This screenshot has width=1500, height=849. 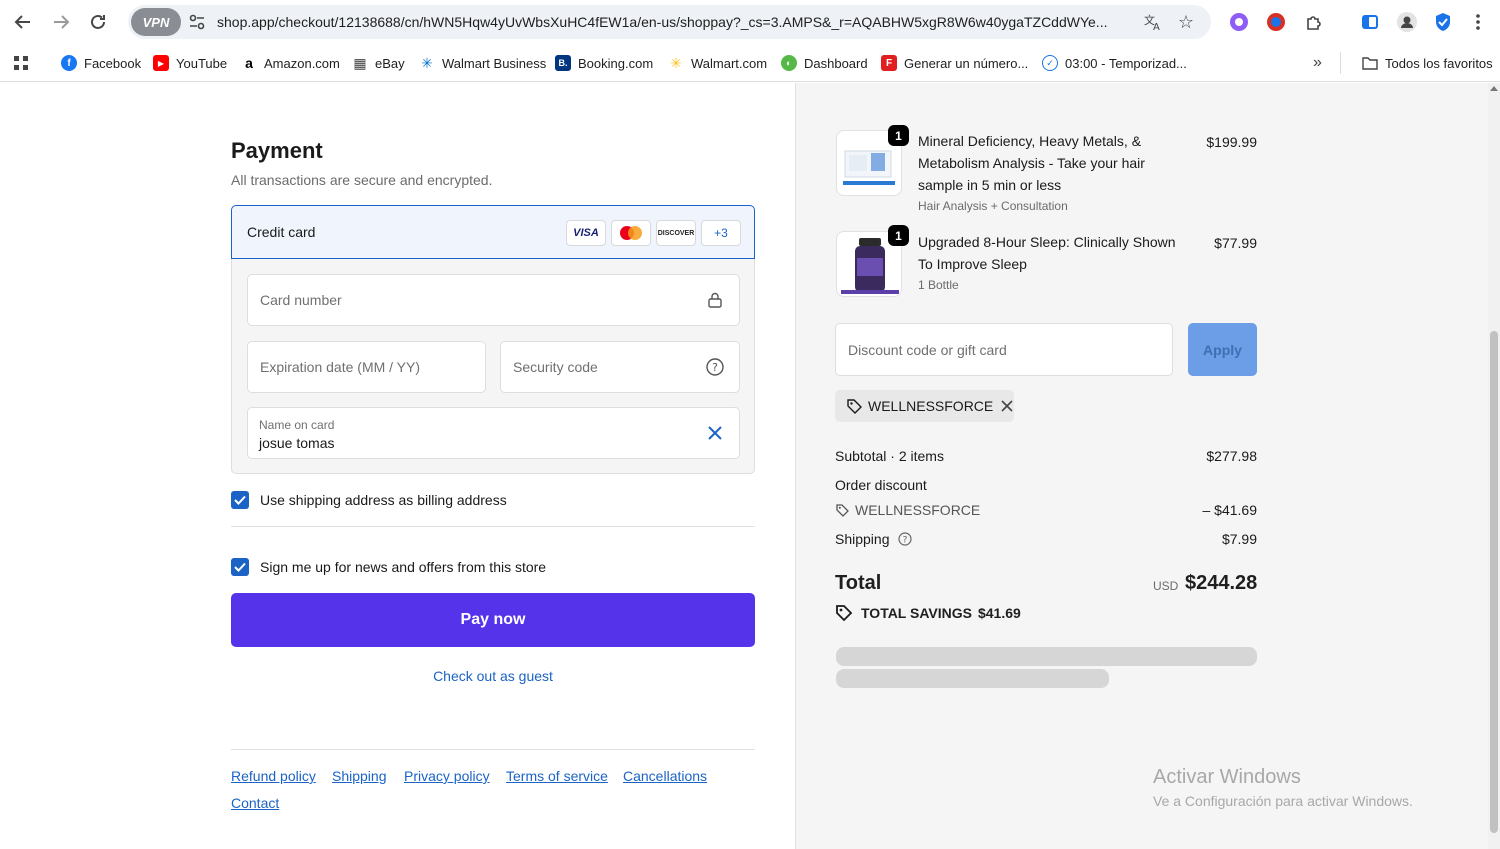 What do you see at coordinates (889, 63) in the screenshot?
I see `f-logo-icon: F` at bounding box center [889, 63].